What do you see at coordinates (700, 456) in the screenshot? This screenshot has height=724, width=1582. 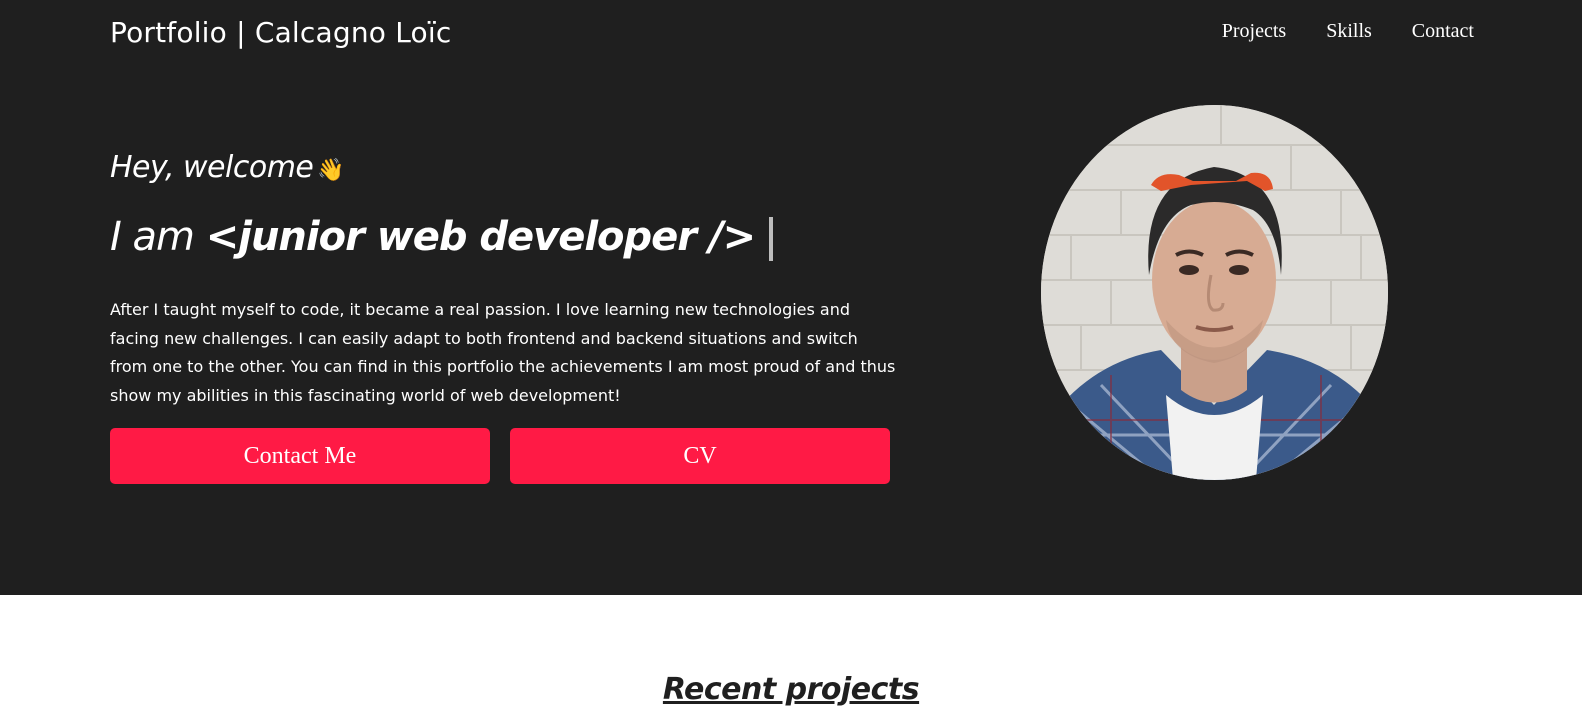 I see `cv-button: CV` at bounding box center [700, 456].